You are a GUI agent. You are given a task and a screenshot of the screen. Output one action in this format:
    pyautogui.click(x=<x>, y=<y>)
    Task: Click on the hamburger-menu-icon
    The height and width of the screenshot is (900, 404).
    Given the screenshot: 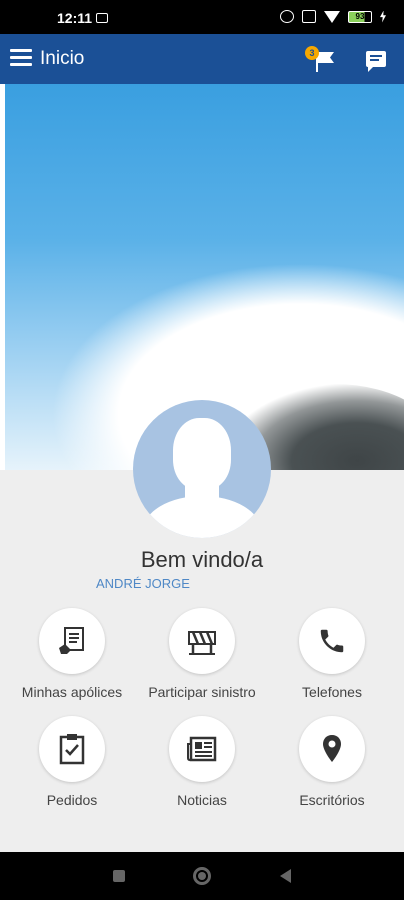 What is the action you would take?
    pyautogui.click(x=21, y=58)
    